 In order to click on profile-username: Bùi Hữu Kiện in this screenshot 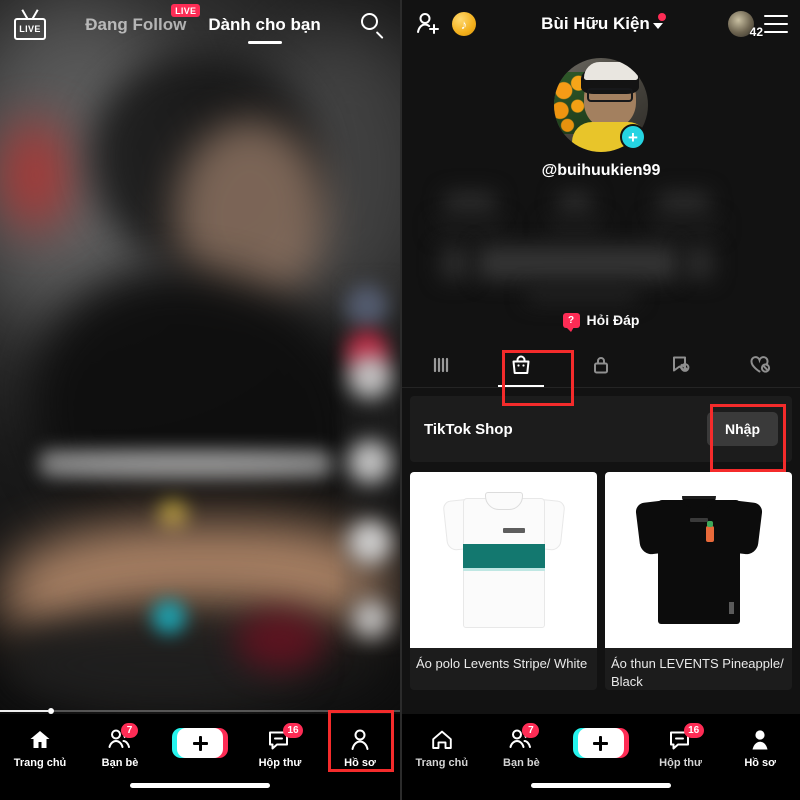, I will do `click(602, 23)`.